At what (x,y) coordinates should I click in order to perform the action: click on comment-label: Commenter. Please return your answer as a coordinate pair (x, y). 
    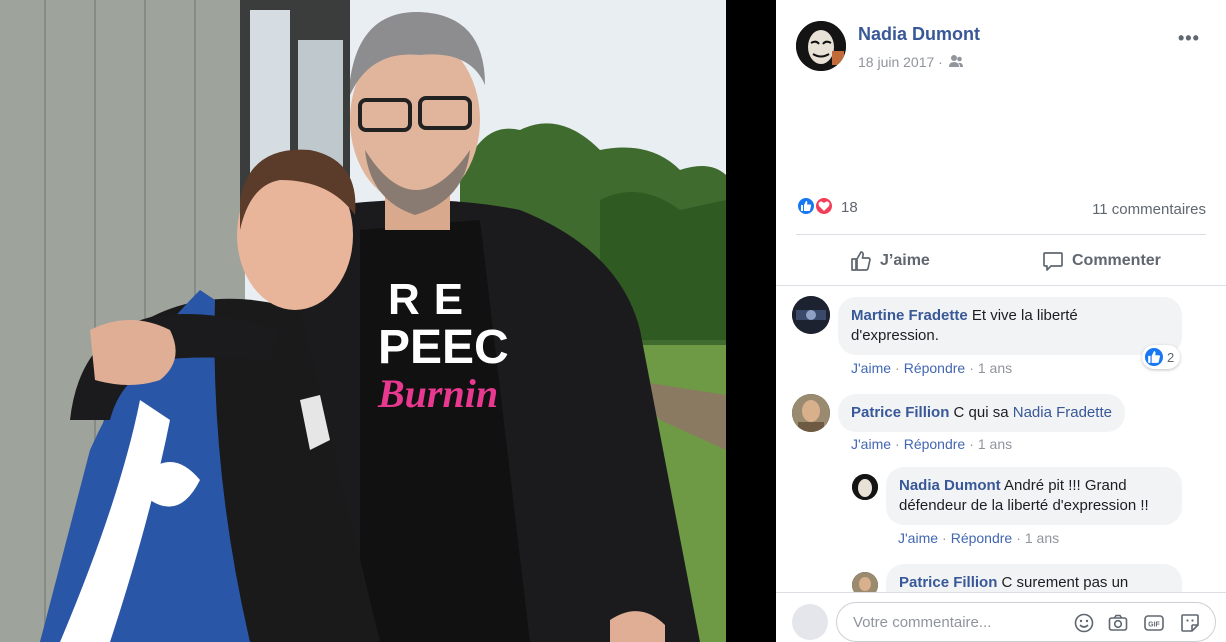
    Looking at the image, I should click on (1116, 260).